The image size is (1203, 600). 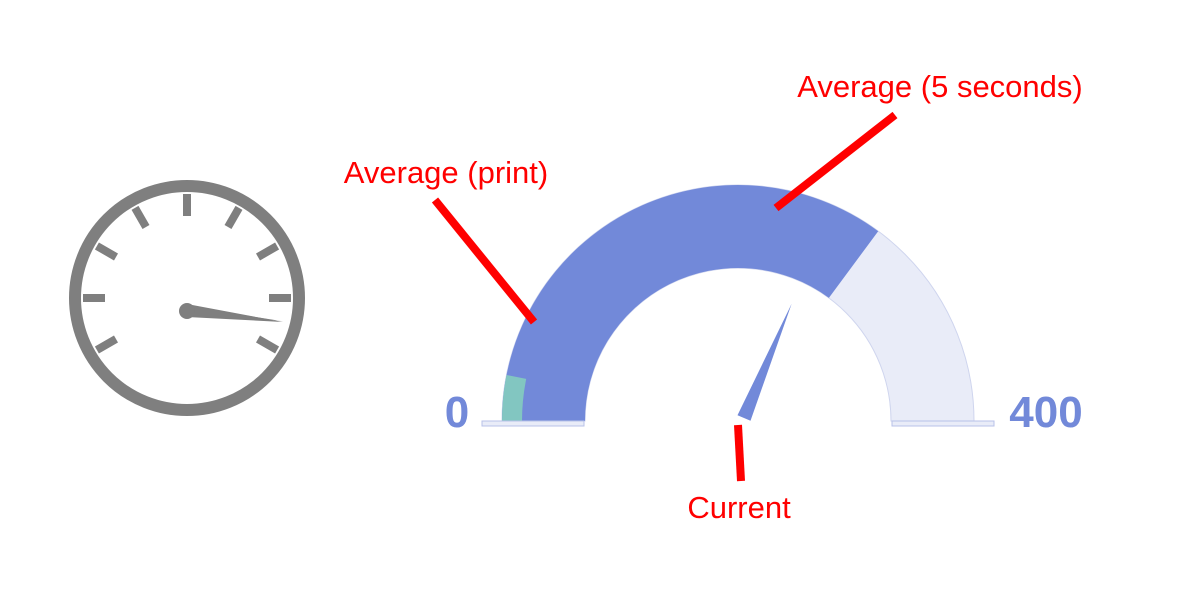 What do you see at coordinates (446, 172) in the screenshot?
I see `callout-average-print-label: Average (print)` at bounding box center [446, 172].